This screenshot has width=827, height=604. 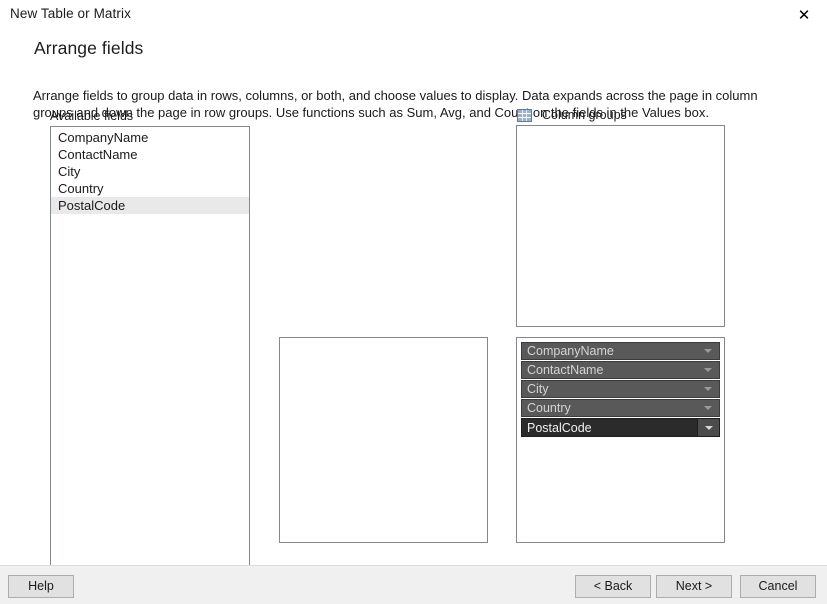 What do you see at coordinates (559, 427) in the screenshot?
I see `value-field-label: PostalCode` at bounding box center [559, 427].